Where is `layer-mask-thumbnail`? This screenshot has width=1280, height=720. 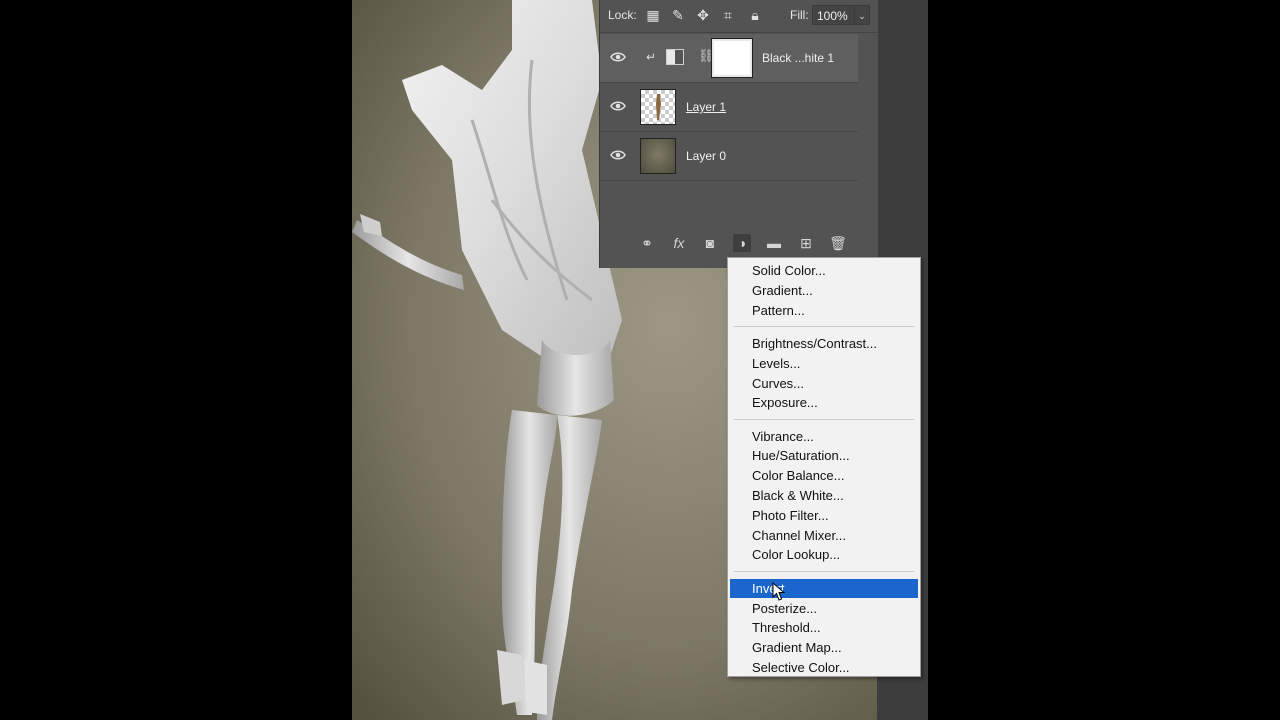
layer-mask-thumbnail is located at coordinates (732, 58).